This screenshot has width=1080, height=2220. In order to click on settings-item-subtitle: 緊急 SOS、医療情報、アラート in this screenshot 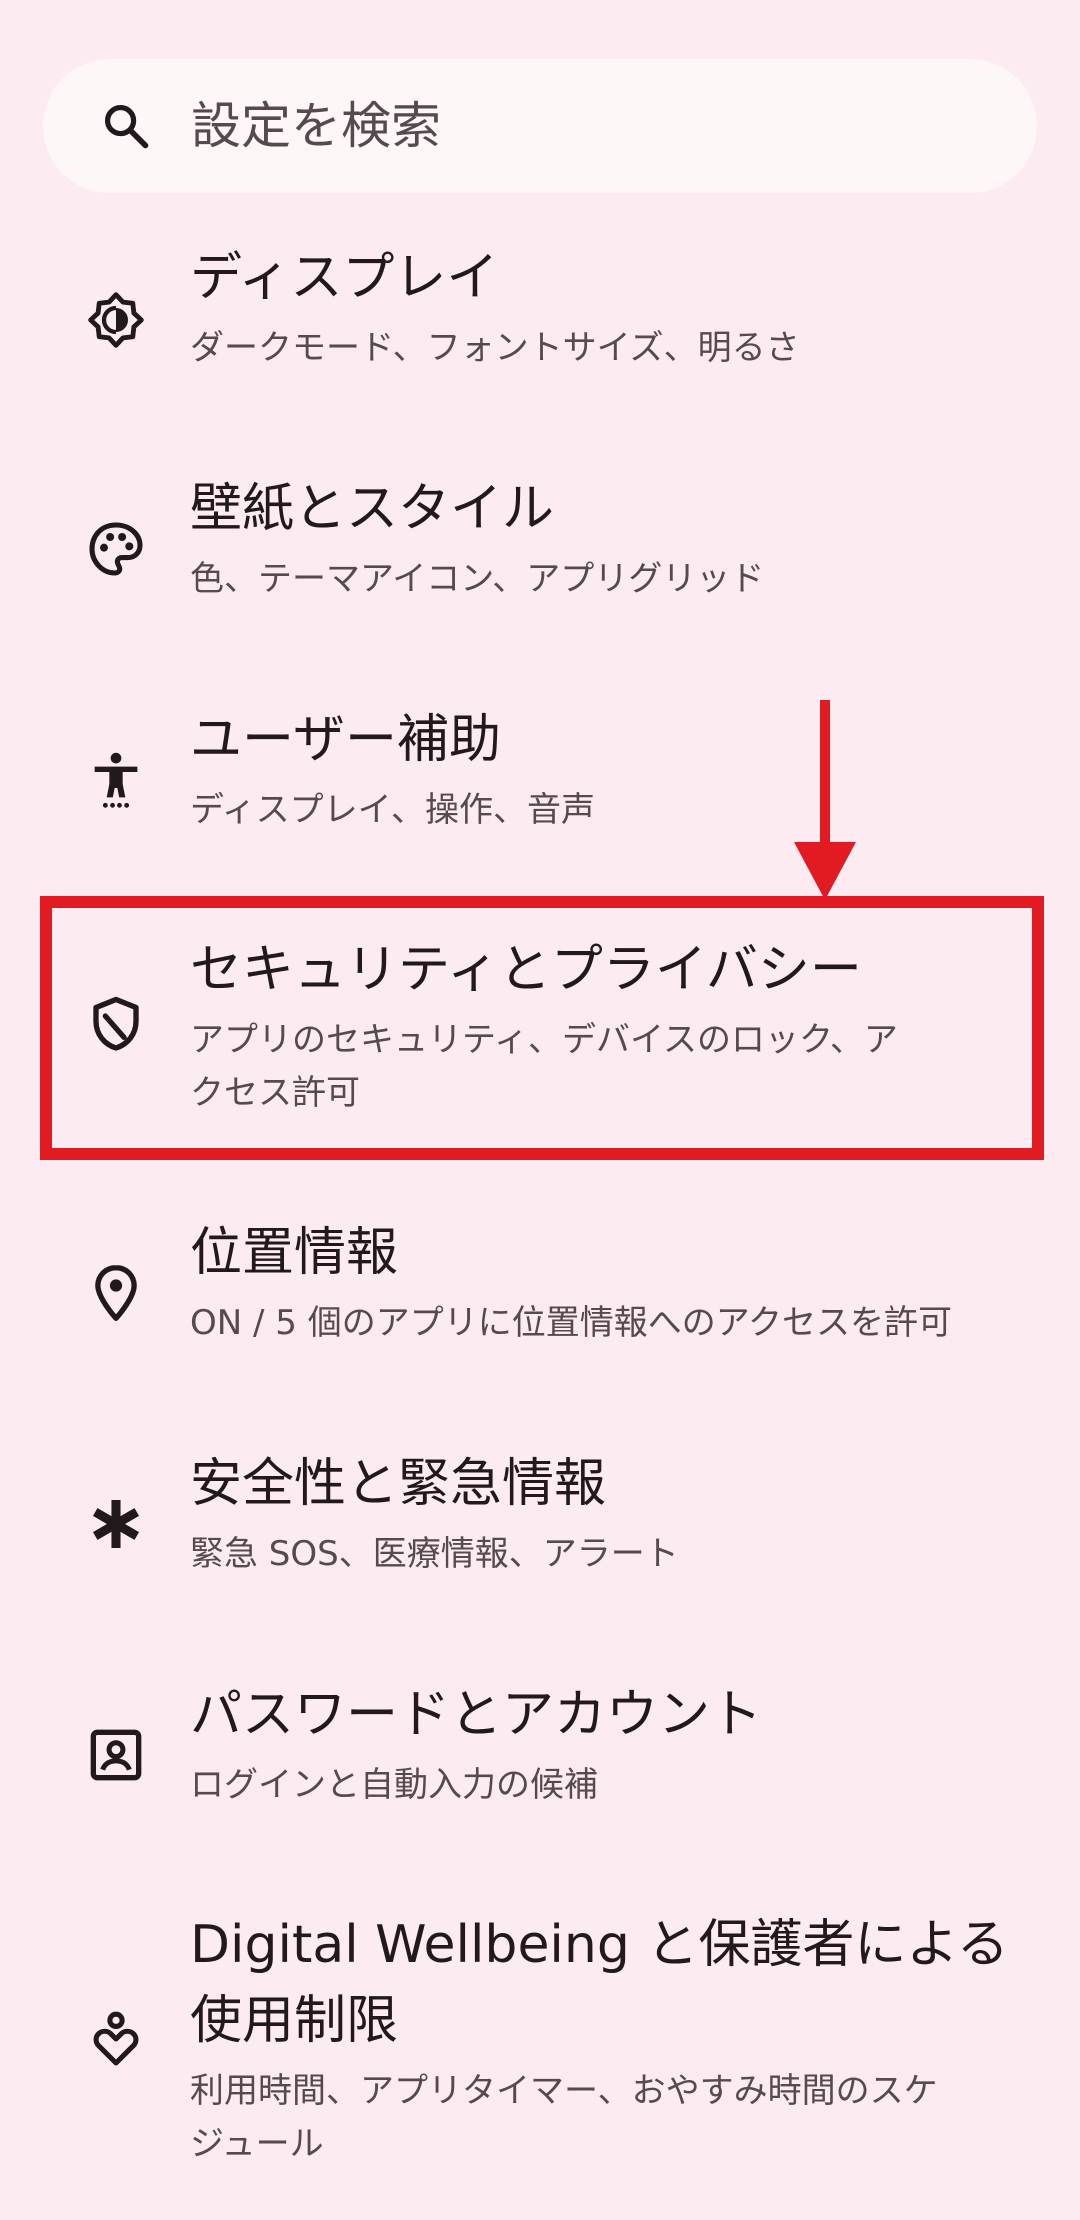, I will do `click(434, 1554)`.